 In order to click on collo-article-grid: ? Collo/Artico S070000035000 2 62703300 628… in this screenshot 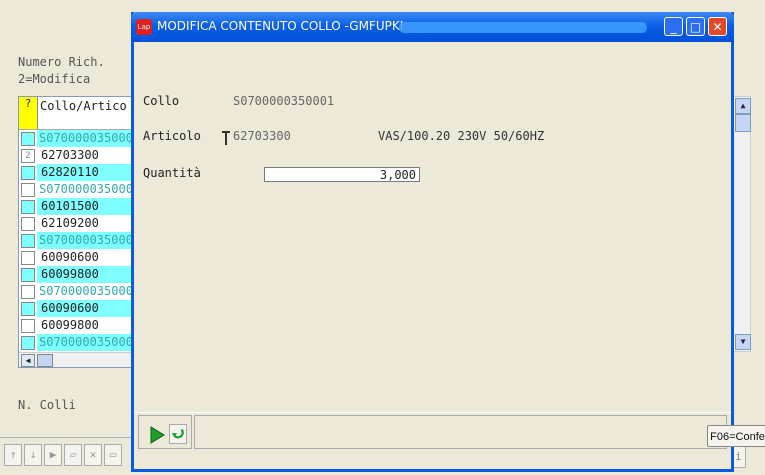, I will do `click(77, 232)`.